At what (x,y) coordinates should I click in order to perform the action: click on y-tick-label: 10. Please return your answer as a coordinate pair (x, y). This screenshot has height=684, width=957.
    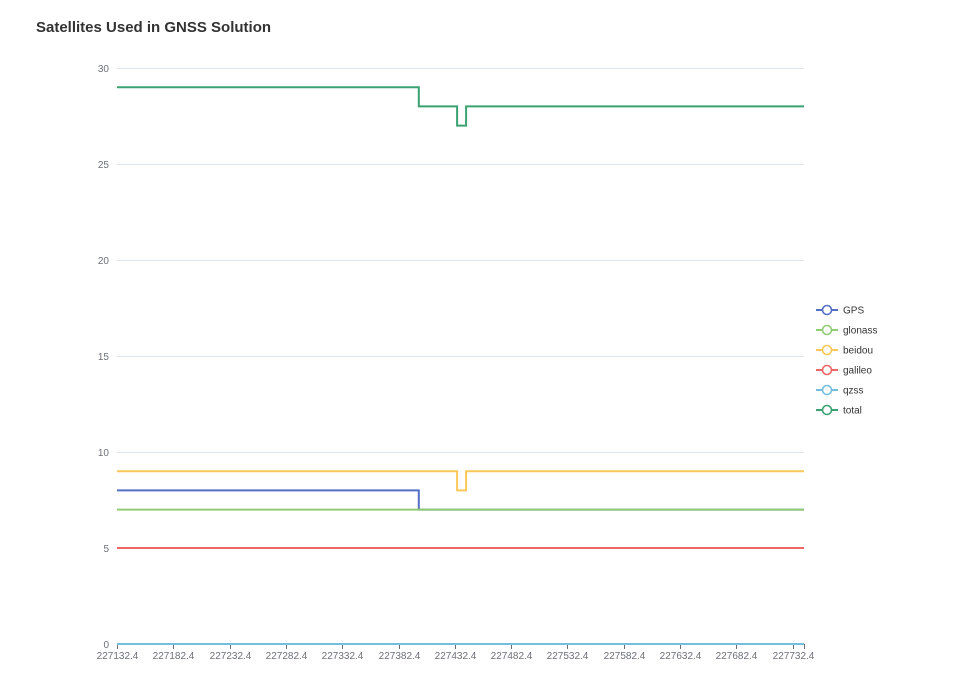
    Looking at the image, I should click on (104, 453).